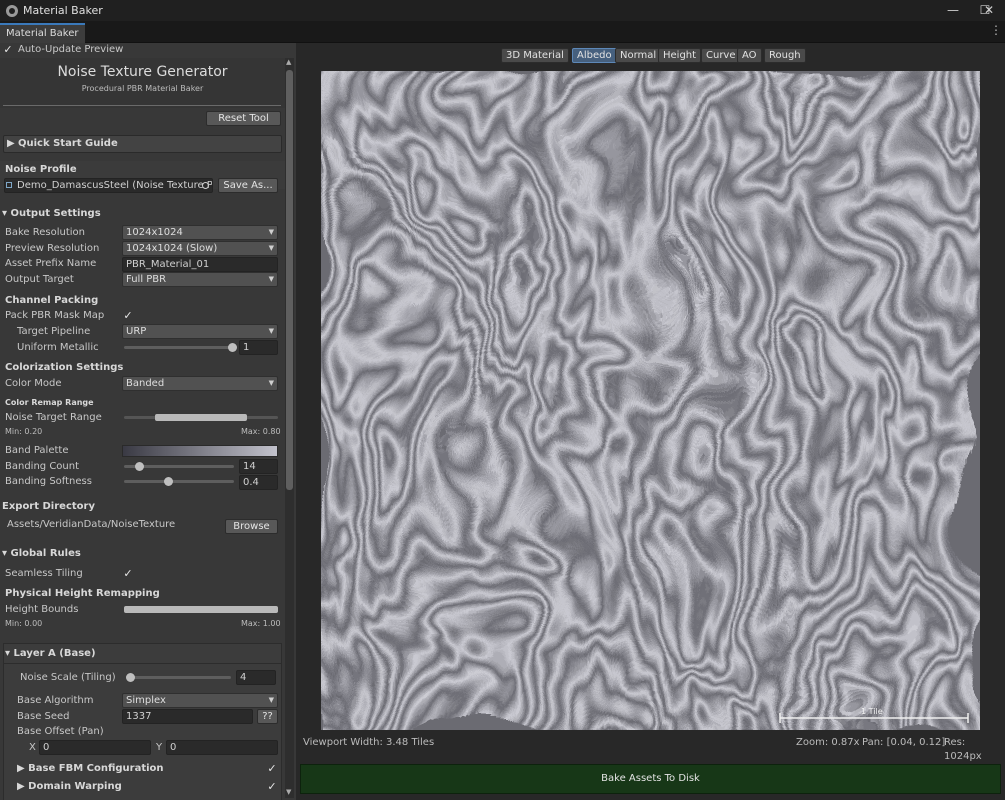  What do you see at coordinates (48, 481) in the screenshot?
I see `banding-softness-label: Banding Softness` at bounding box center [48, 481].